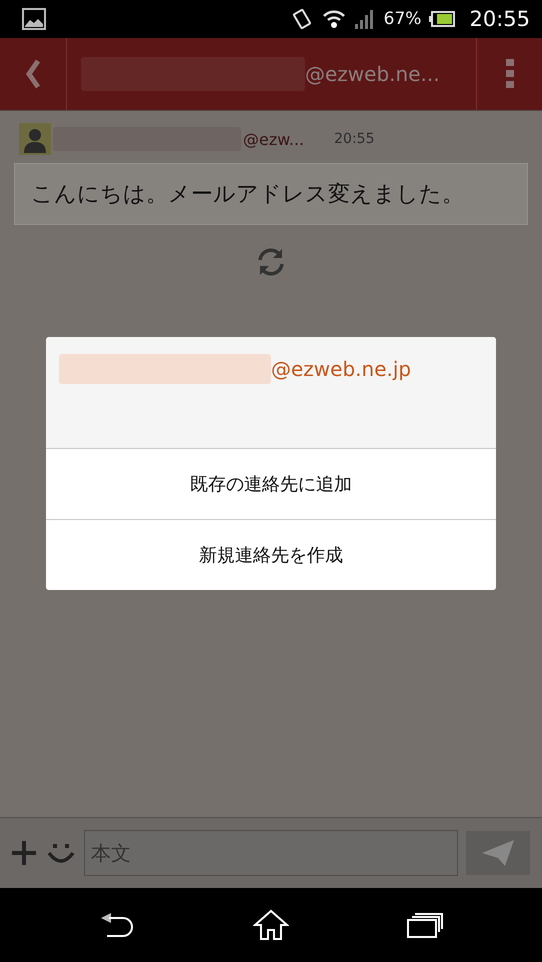  Describe the element at coordinates (34, 19) in the screenshot. I see `picture-icon` at that location.